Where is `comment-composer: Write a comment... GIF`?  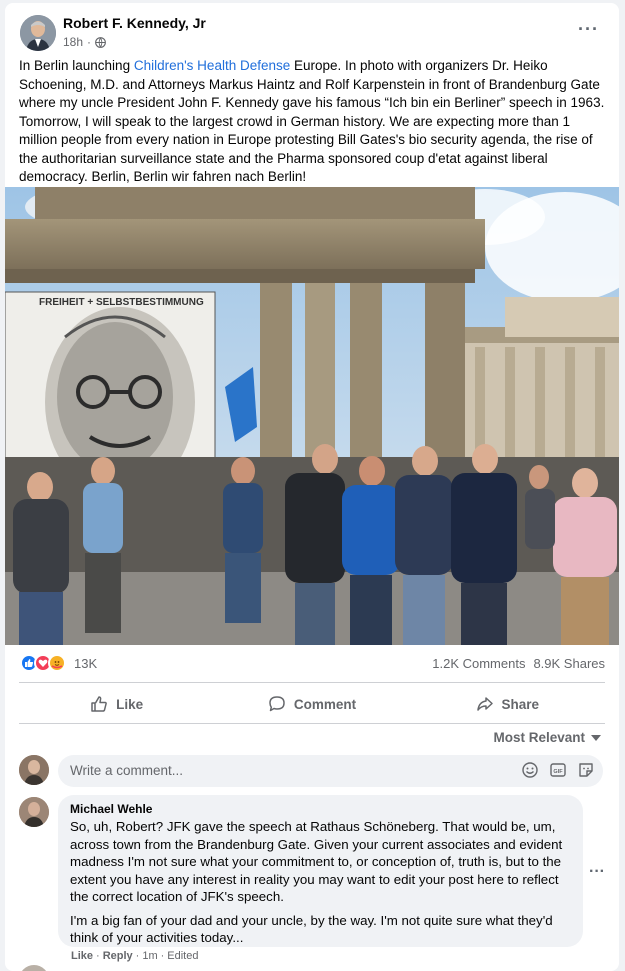
comment-composer: Write a comment... GIF is located at coordinates (314, 771).